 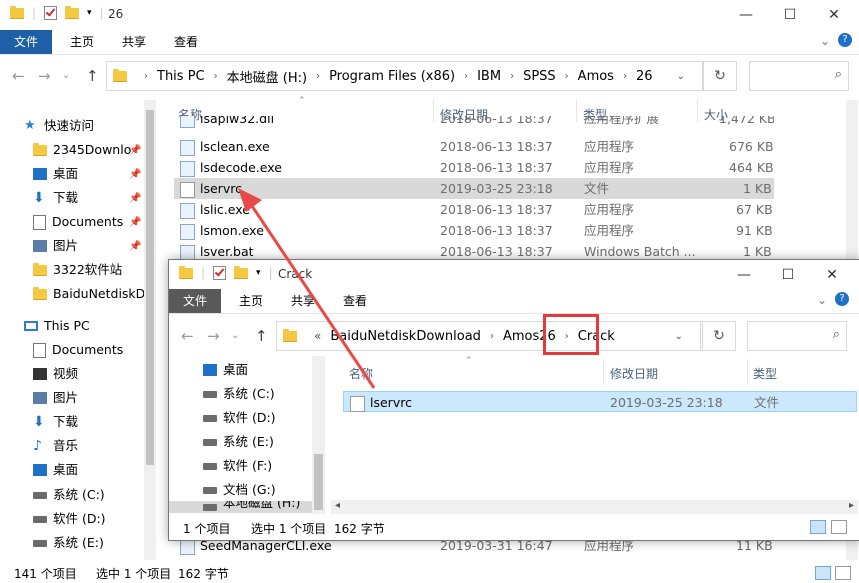 I want to click on annotation-arrow, so click(x=307, y=288).